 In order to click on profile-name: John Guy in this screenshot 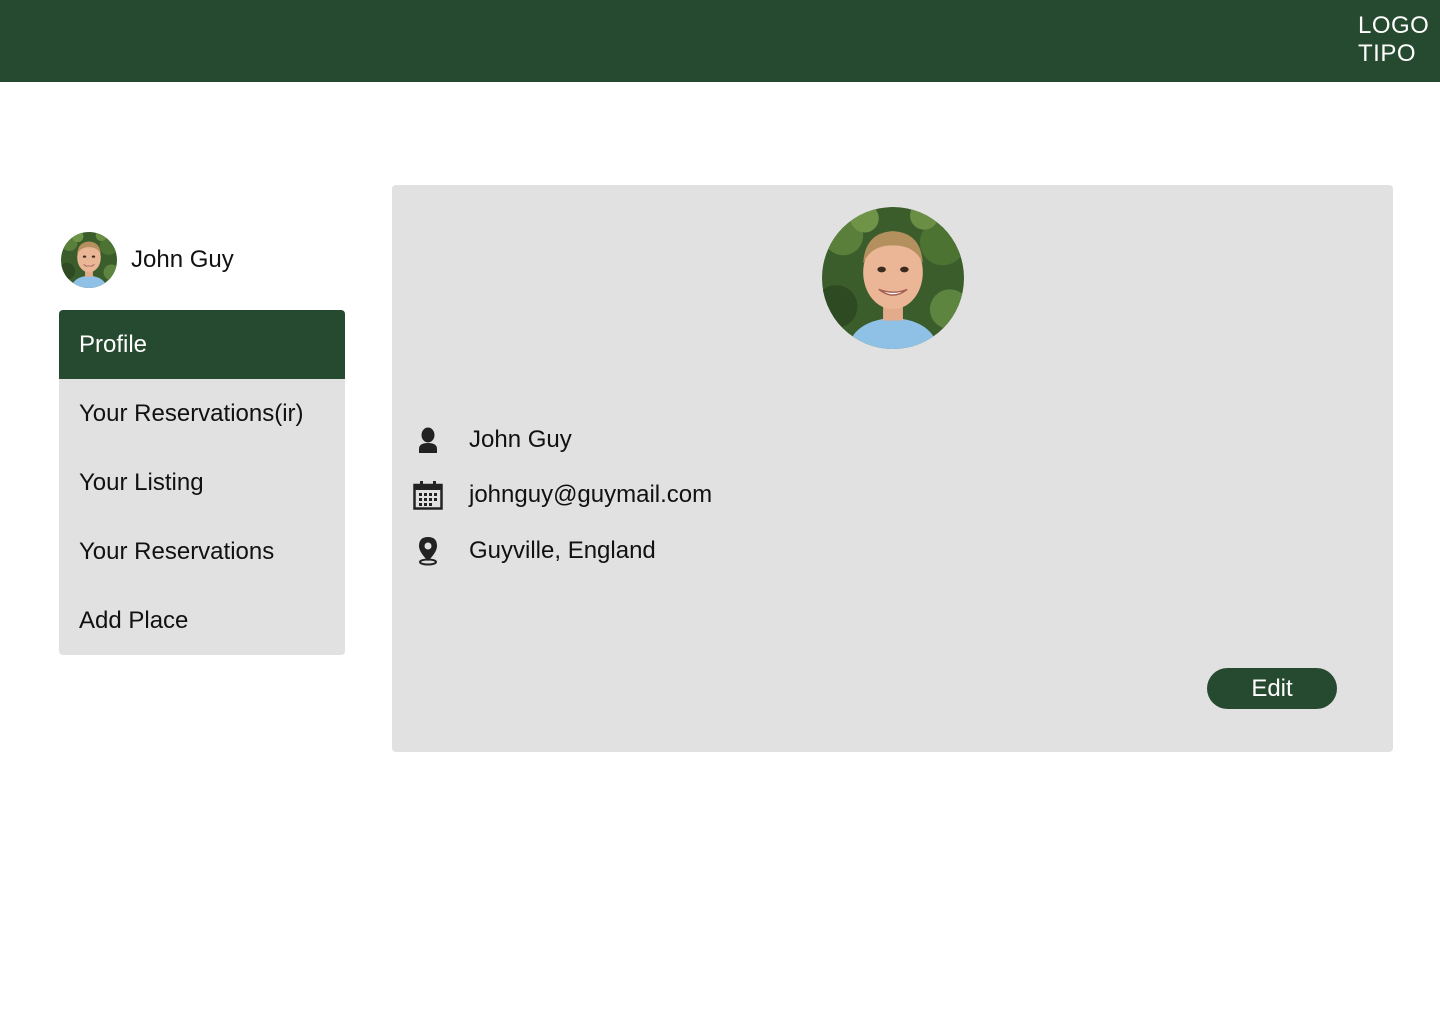, I will do `click(520, 439)`.